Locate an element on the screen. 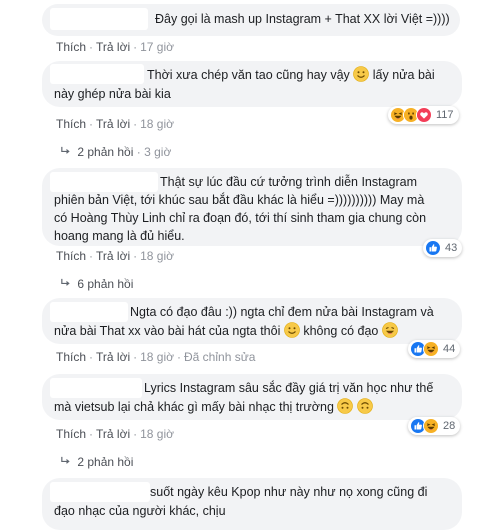  comment-actions: Thích · Trả lời · 18 giờ · Đã chỉnh sửa is located at coordinates (156, 357).